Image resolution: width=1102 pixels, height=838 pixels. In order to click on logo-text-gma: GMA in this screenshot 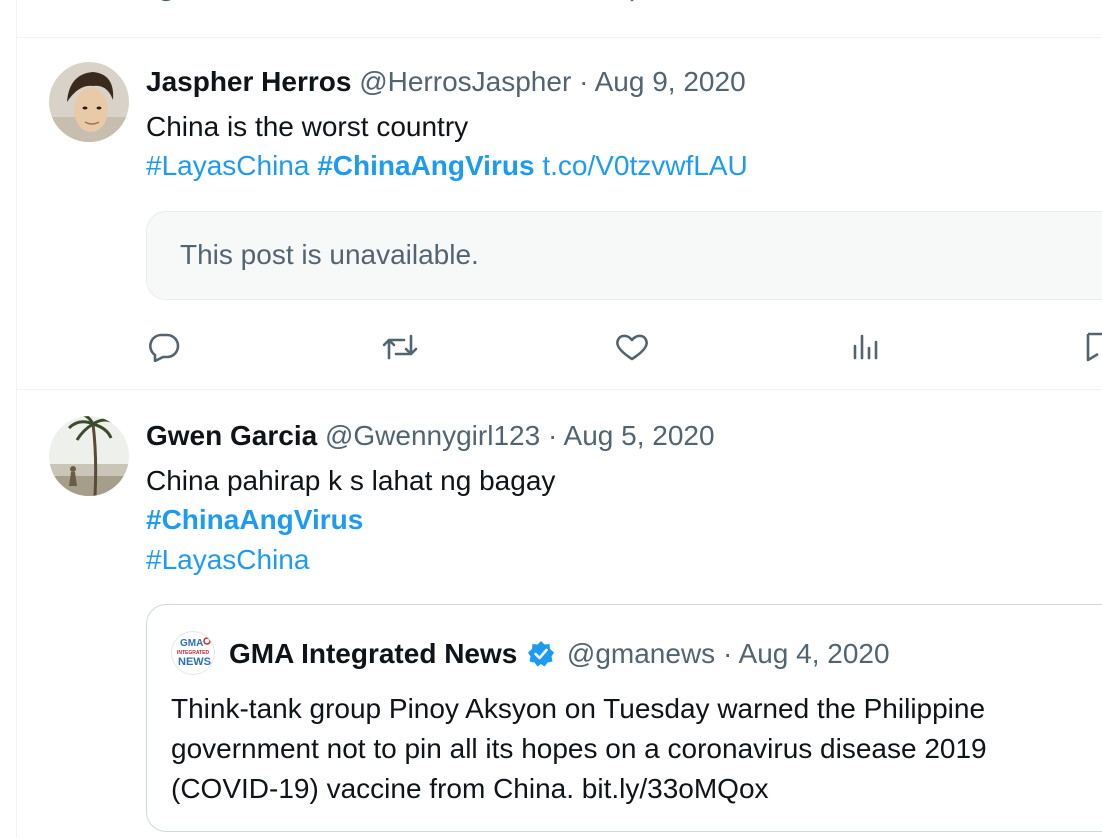, I will do `click(191, 643)`.